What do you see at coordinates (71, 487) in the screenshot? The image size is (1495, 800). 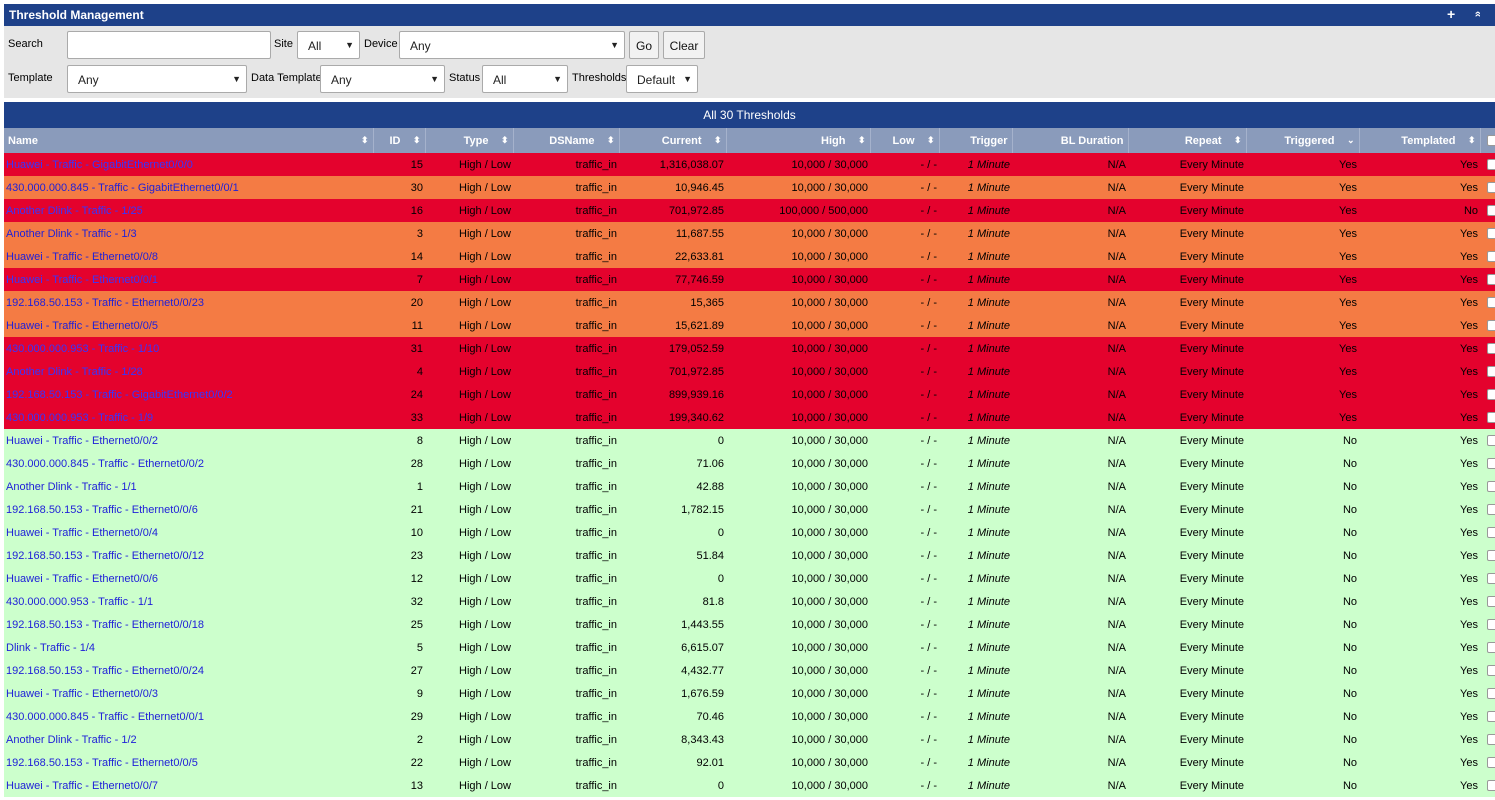 I see `threshold-link: Another Dlink - Traffic - 1/1` at bounding box center [71, 487].